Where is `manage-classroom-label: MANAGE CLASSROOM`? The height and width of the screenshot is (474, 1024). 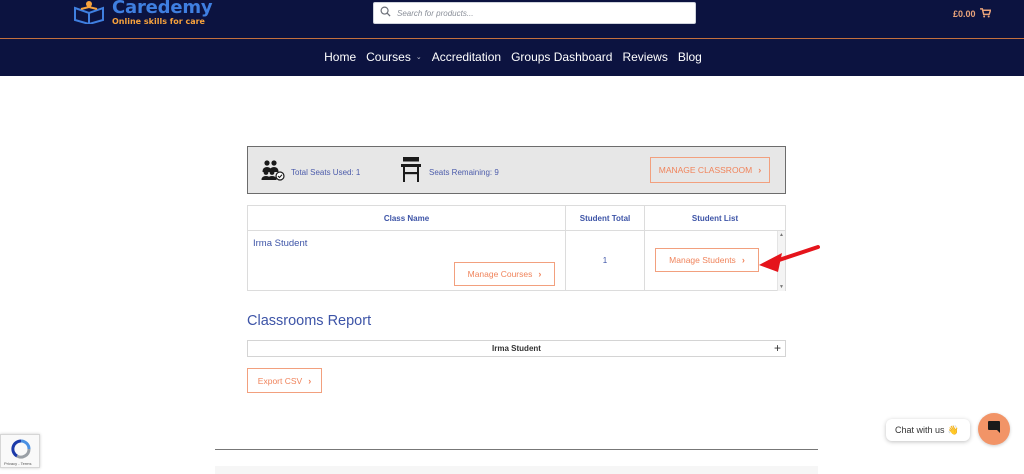 manage-classroom-label: MANAGE CLASSROOM is located at coordinates (705, 170).